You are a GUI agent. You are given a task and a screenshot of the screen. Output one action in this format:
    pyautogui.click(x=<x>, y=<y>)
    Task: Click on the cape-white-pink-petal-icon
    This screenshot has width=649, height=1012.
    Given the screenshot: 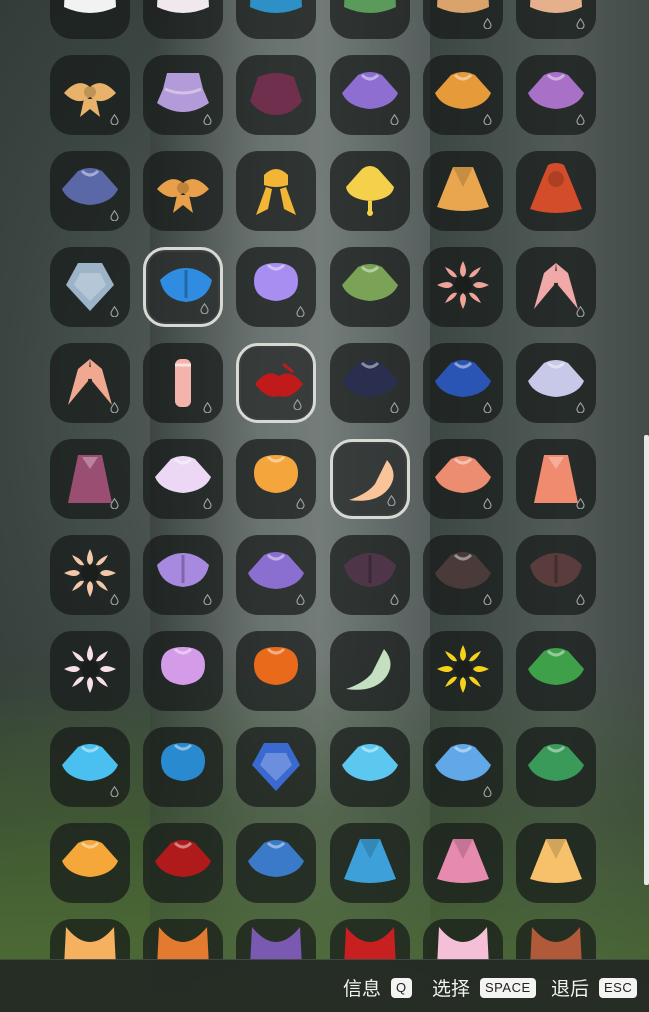 What is the action you would take?
    pyautogui.click(x=90, y=669)
    